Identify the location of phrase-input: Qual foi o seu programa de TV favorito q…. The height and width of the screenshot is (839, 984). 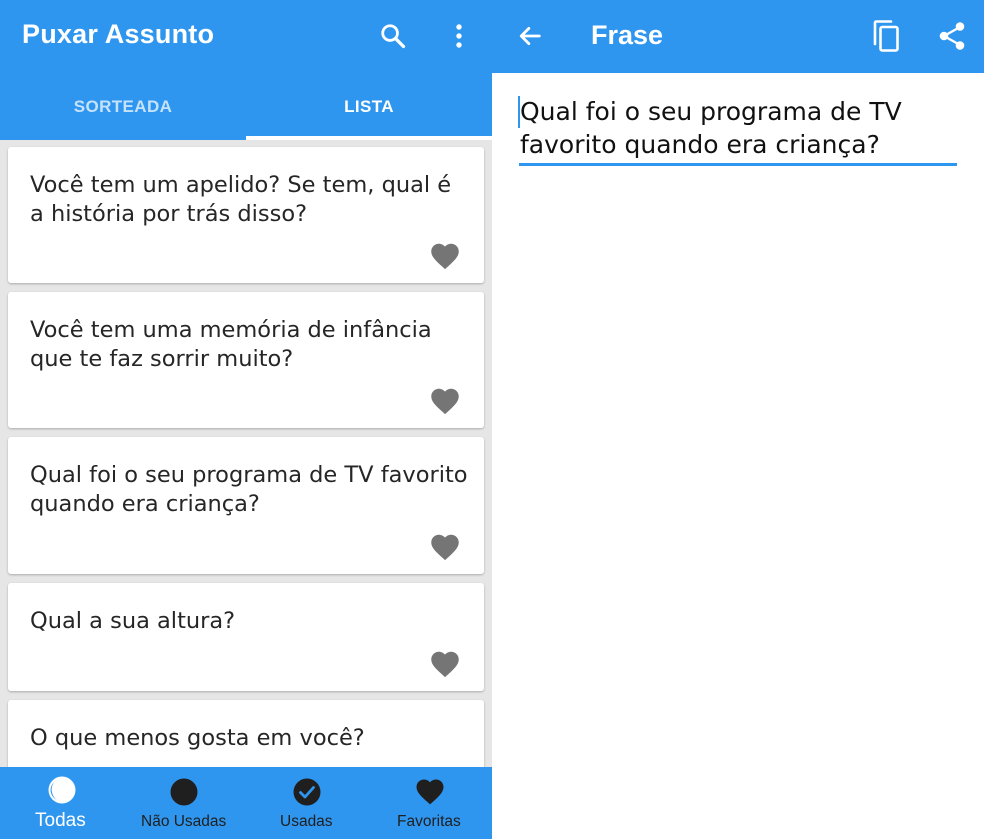
(737, 130).